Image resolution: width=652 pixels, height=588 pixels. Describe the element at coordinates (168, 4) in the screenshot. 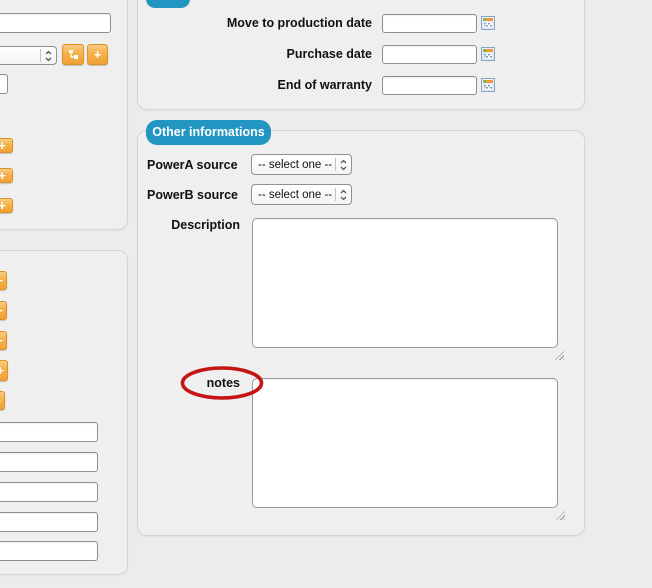

I see `dates-panel-tab` at that location.